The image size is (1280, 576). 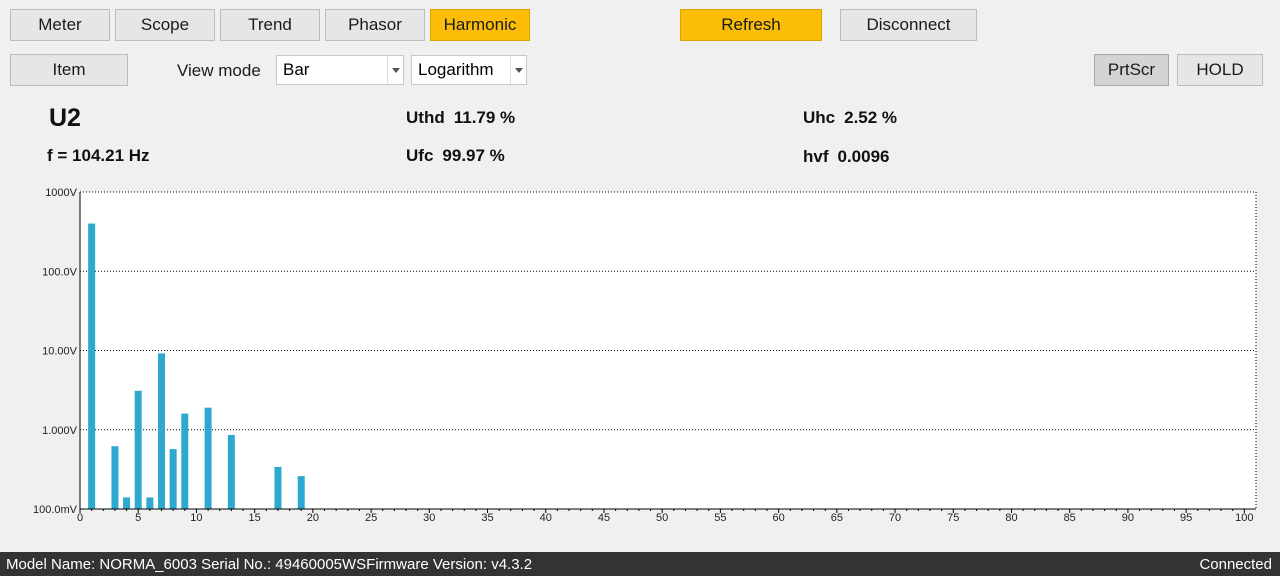 I want to click on hvf-readout: hvf 0.0096, so click(x=846, y=157).